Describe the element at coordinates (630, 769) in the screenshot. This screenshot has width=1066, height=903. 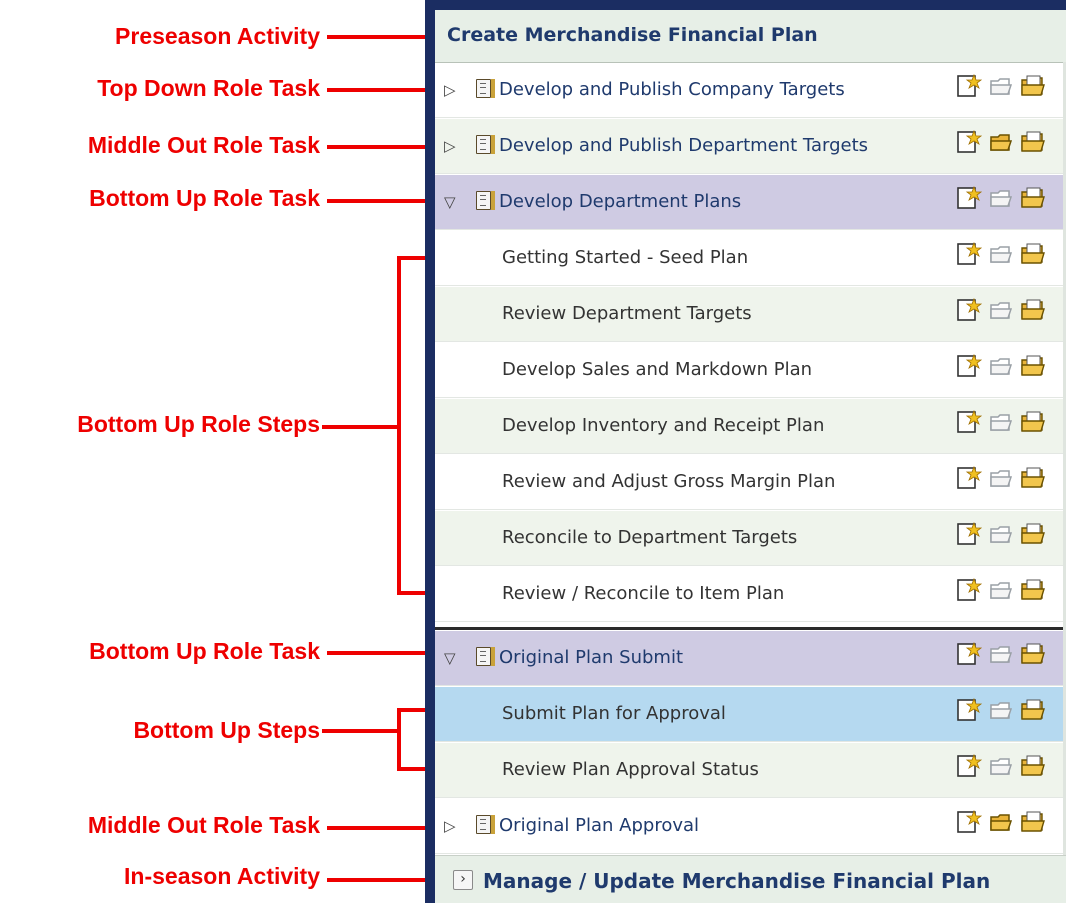
I see `step-label: Review Plan Approval Status` at that location.